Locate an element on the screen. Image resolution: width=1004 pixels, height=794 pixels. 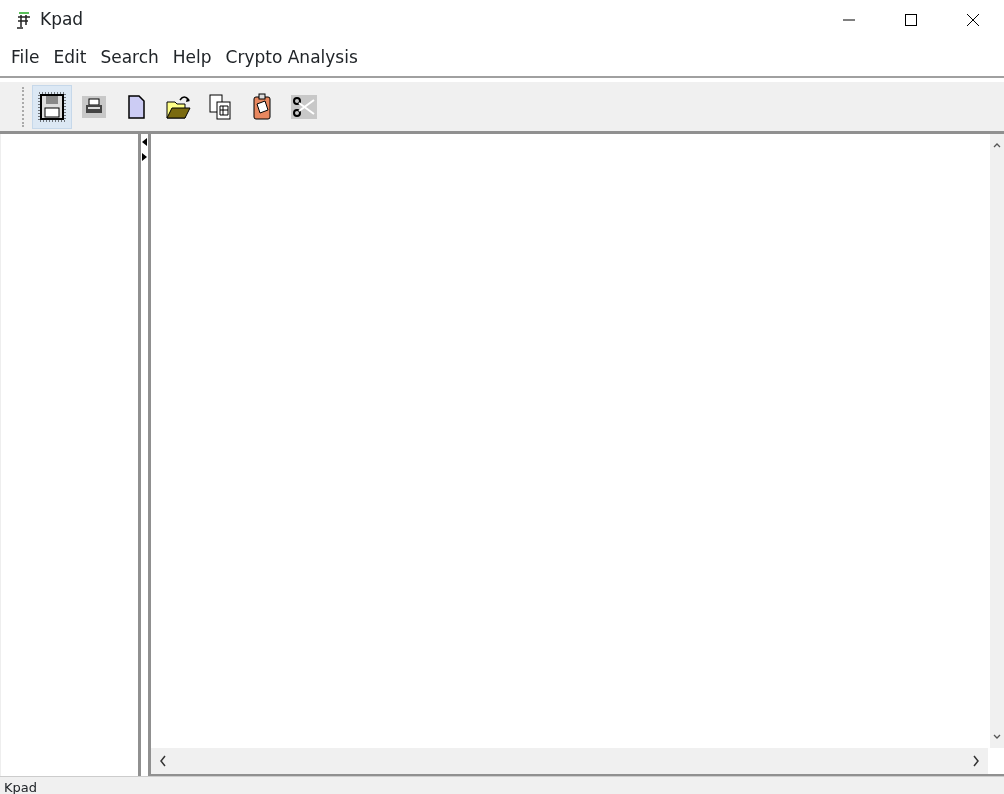
close-icon is located at coordinates (973, 20).